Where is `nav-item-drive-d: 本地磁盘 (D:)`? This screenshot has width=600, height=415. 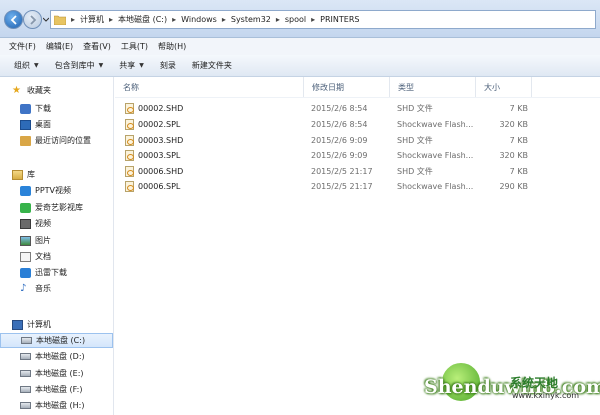 nav-item-drive-d: 本地磁盘 (D:) is located at coordinates (56, 356).